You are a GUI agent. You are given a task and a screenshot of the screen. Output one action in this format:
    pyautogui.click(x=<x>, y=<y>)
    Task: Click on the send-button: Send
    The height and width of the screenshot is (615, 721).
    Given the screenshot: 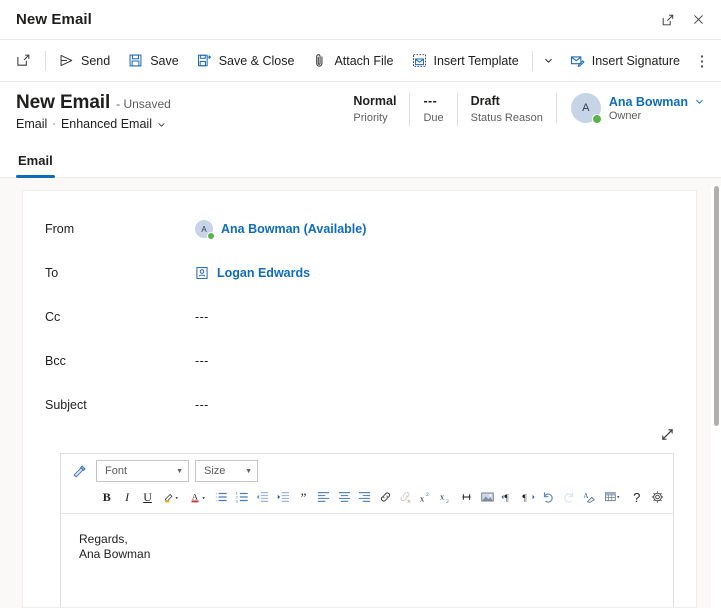 What is the action you would take?
    pyautogui.click(x=84, y=61)
    